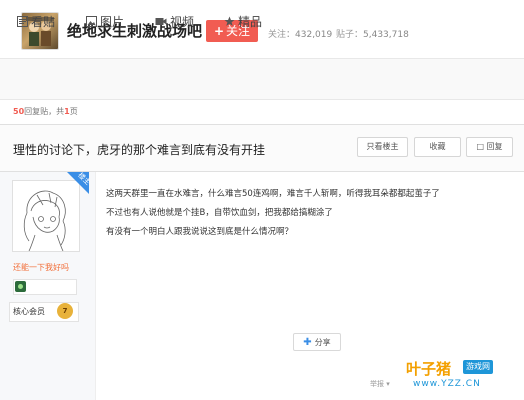 The height and width of the screenshot is (400, 524). Describe the element at coordinates (494, 146) in the screenshot. I see `reply-button-label: 回复` at that location.